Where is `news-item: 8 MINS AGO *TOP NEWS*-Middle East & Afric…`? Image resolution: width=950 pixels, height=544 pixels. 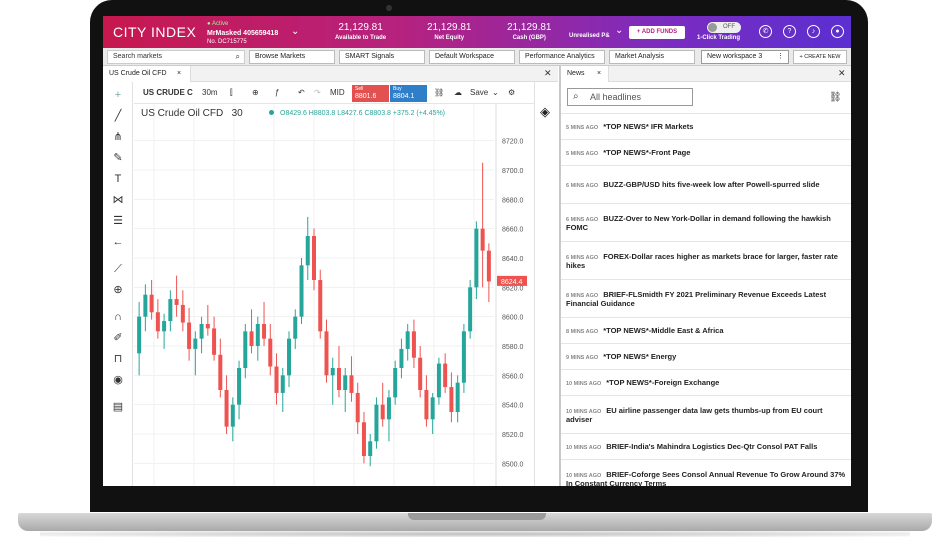 news-item: 8 MINS AGO *TOP NEWS*-Middle East & Afric… is located at coordinates (706, 330).